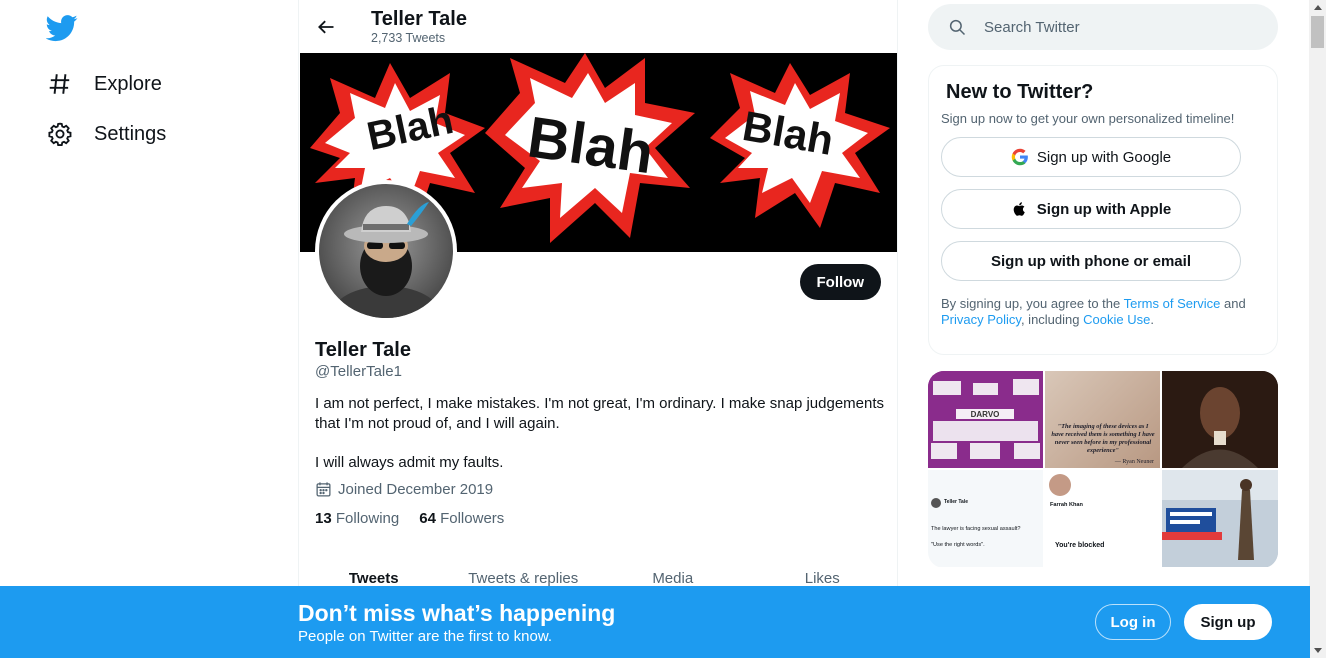 Image resolution: width=1326 pixels, height=658 pixels. Describe the element at coordinates (472, 518) in the screenshot. I see `followers-label: Followers` at that location.